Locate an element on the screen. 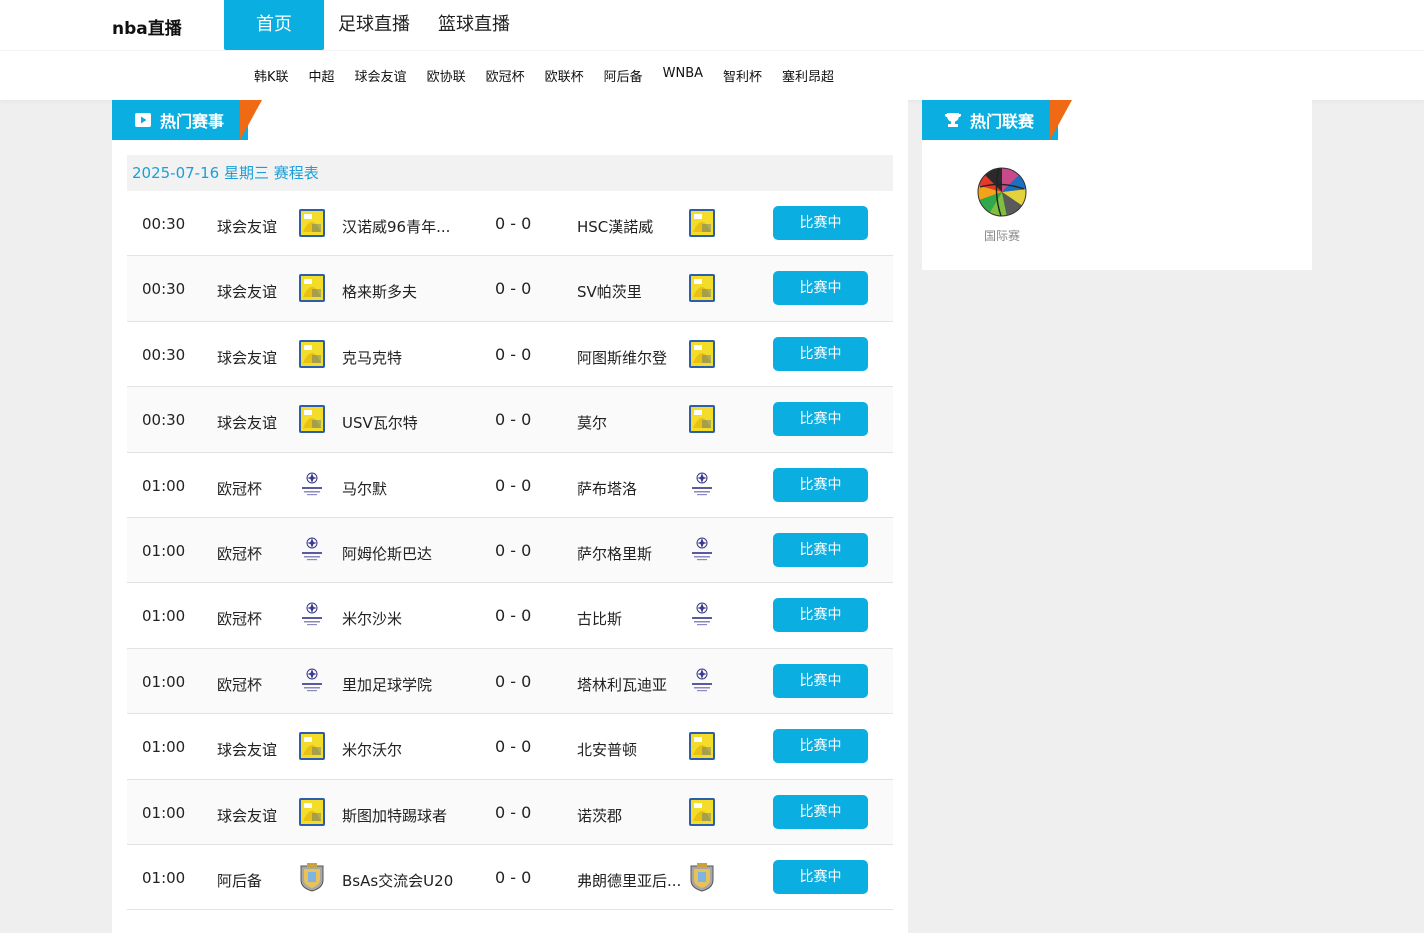 The image size is (1424, 933). subnav-item: 球会友谊 is located at coordinates (381, 75).